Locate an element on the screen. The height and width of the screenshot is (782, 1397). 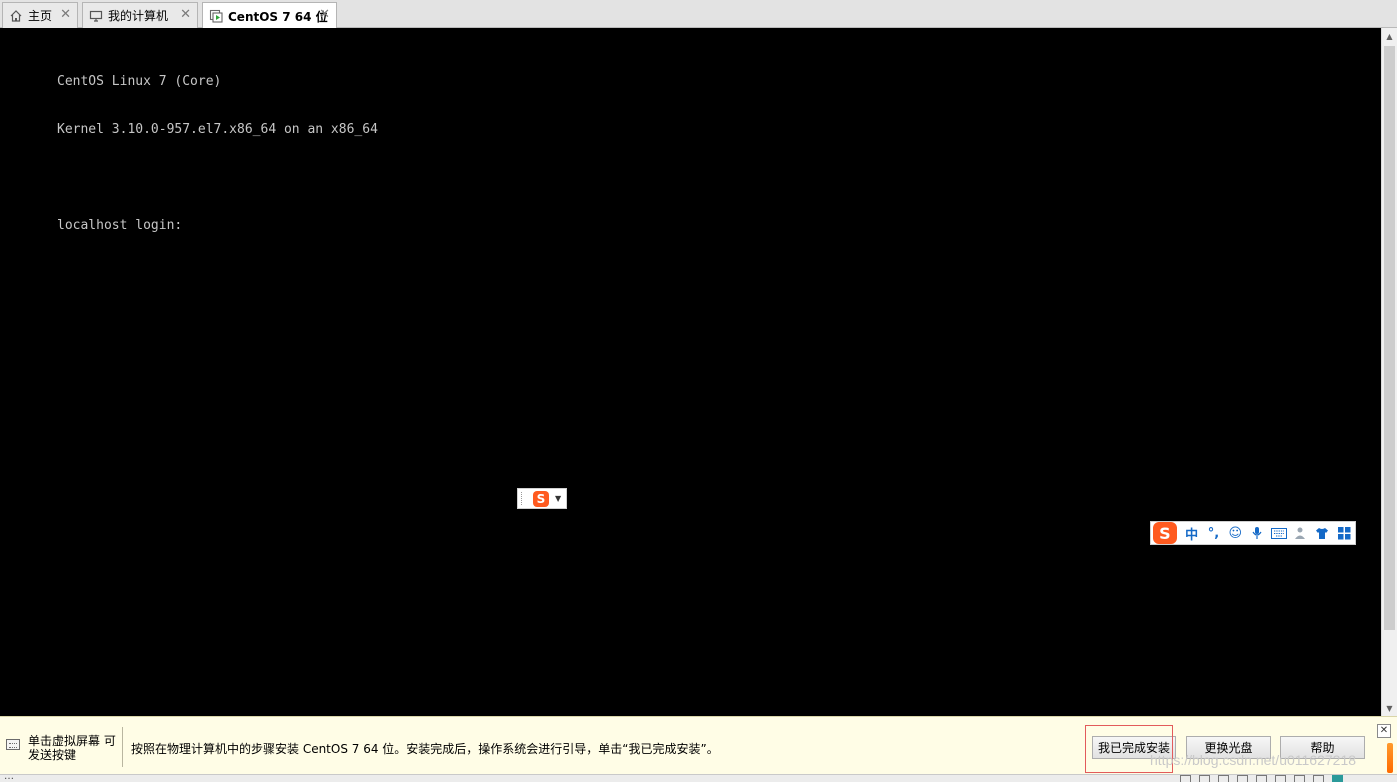
console-login-prompt: localhost login: is located at coordinates (217, 226).